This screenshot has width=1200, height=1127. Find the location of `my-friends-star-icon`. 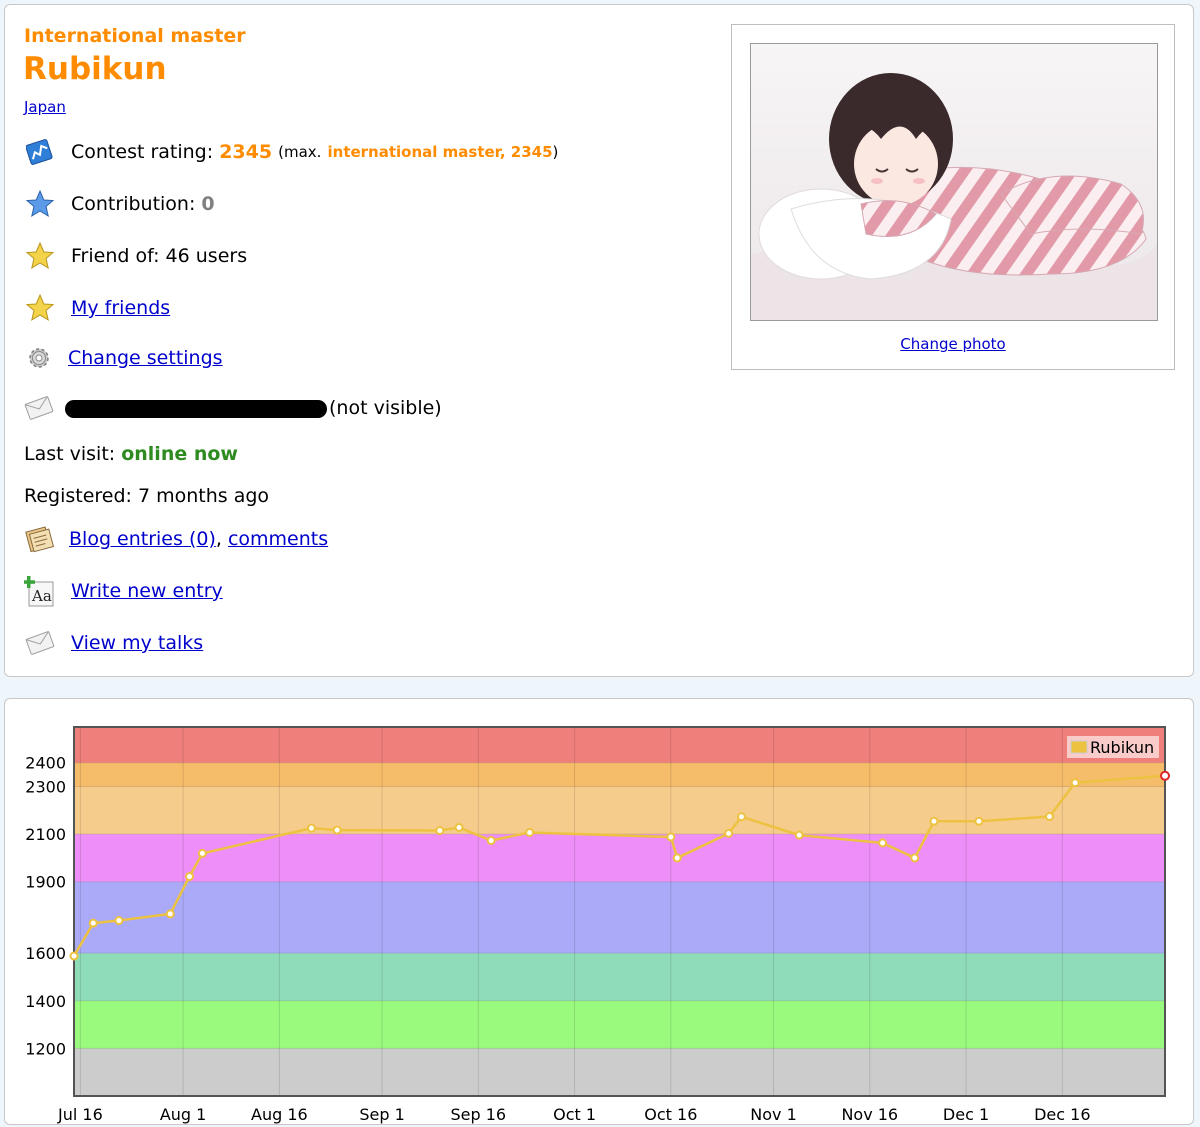

my-friends-star-icon is located at coordinates (40, 308).